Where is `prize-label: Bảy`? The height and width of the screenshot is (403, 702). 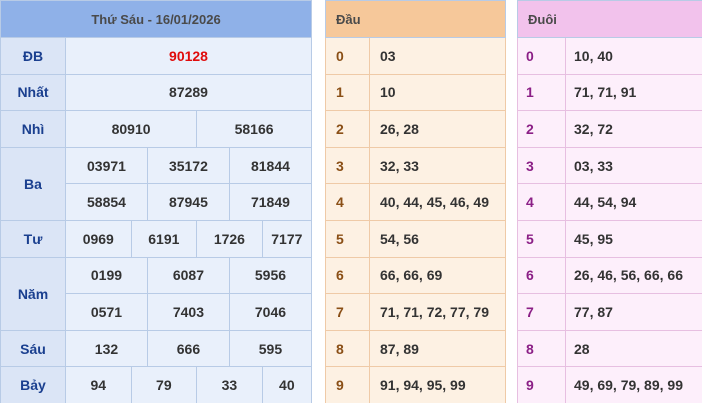
prize-label: Bảy is located at coordinates (33, 384).